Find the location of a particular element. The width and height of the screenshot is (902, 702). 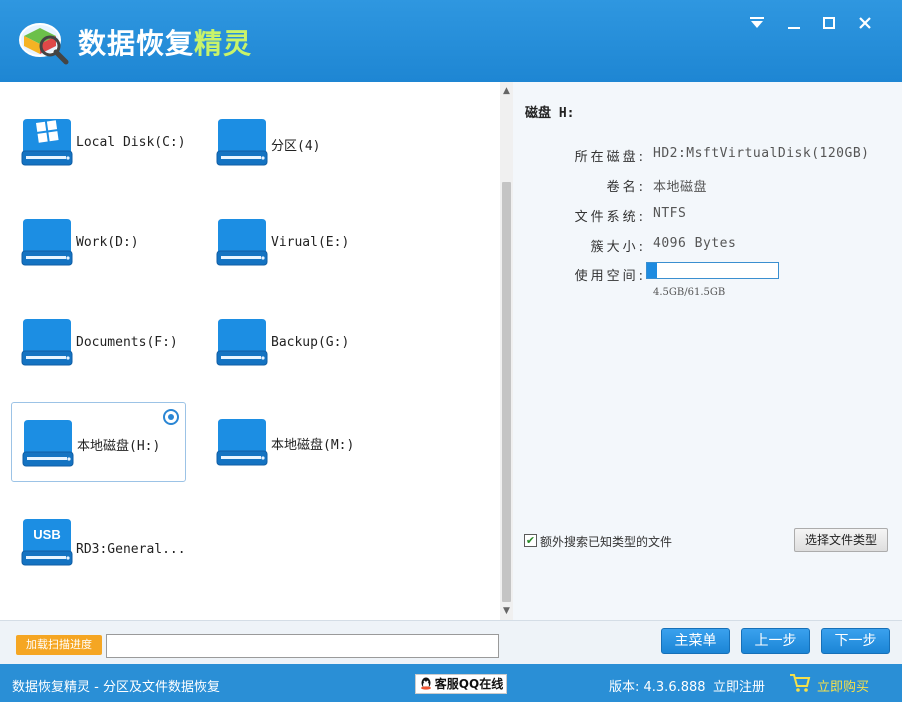

title-bar: 数据恢复精灵 is located at coordinates (451, 41).